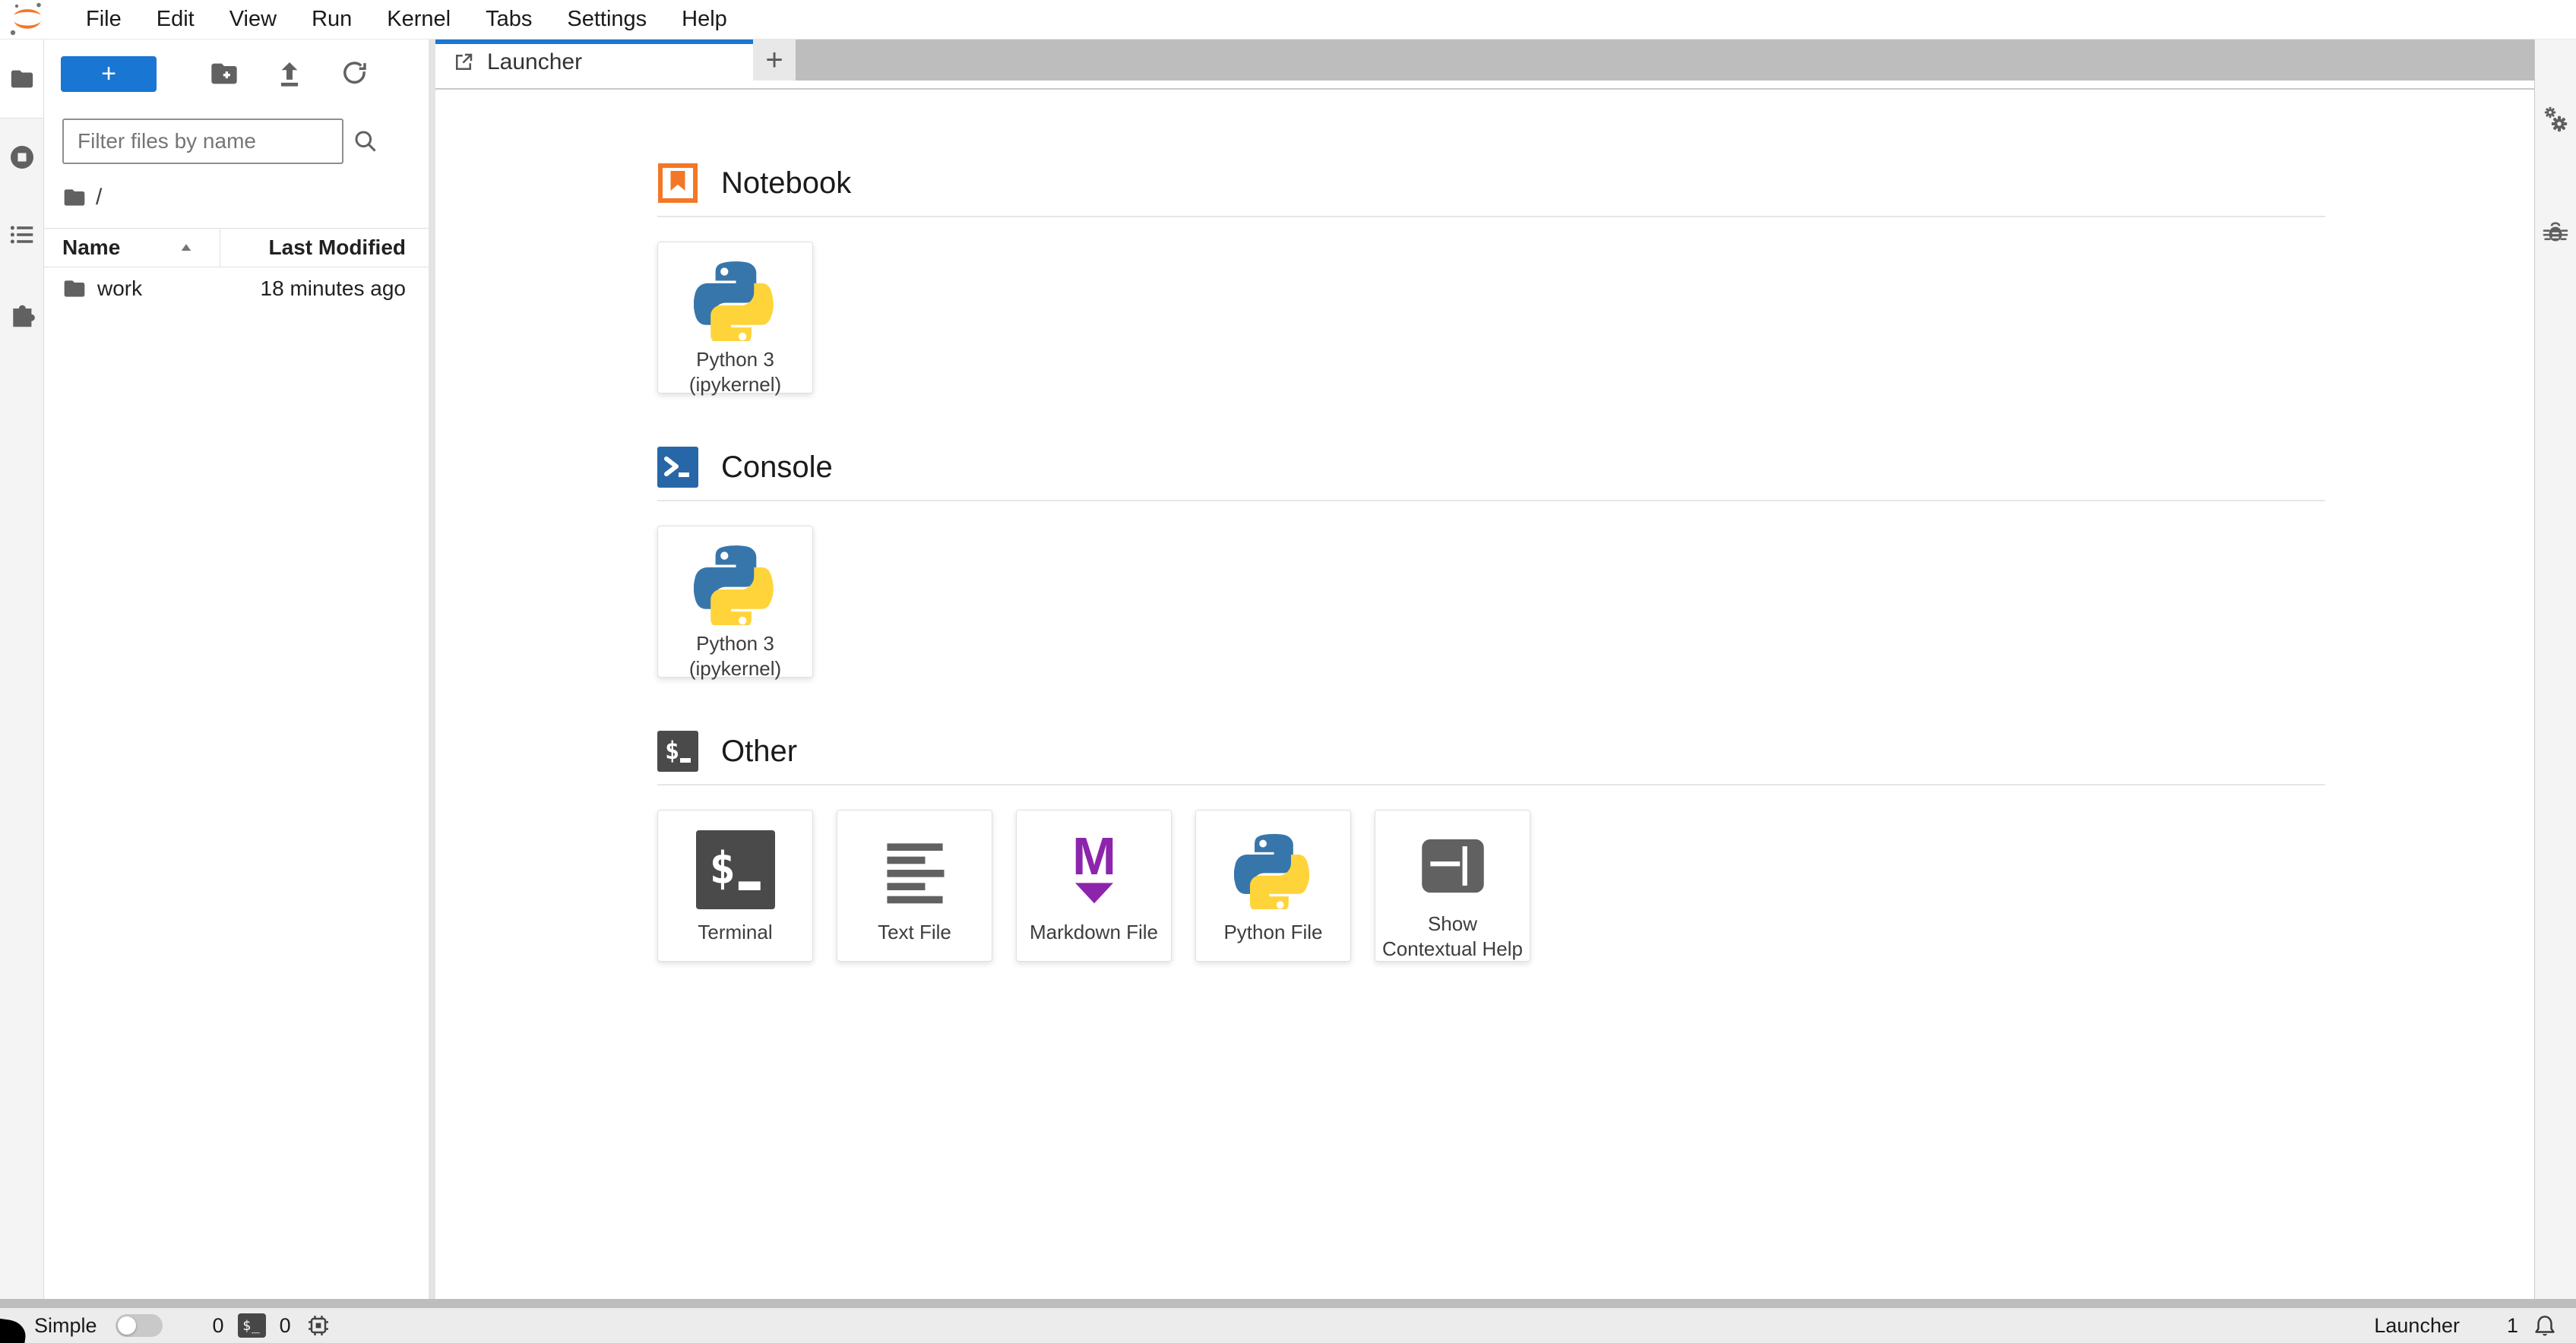 The height and width of the screenshot is (1343, 2576). I want to click on tab-launcher-label: Launcher, so click(535, 61).